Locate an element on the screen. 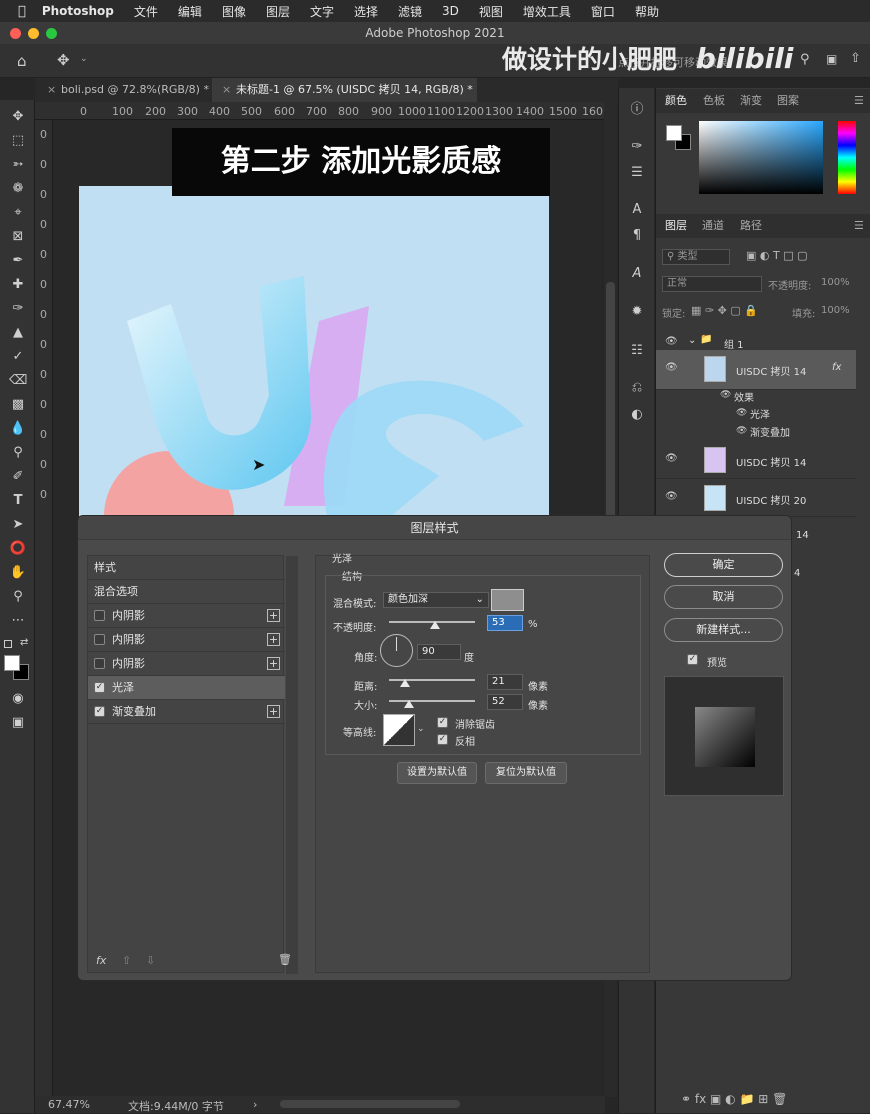 This screenshot has width=870, height=1114. move-down-icon: ⇩ is located at coordinates (150, 960).